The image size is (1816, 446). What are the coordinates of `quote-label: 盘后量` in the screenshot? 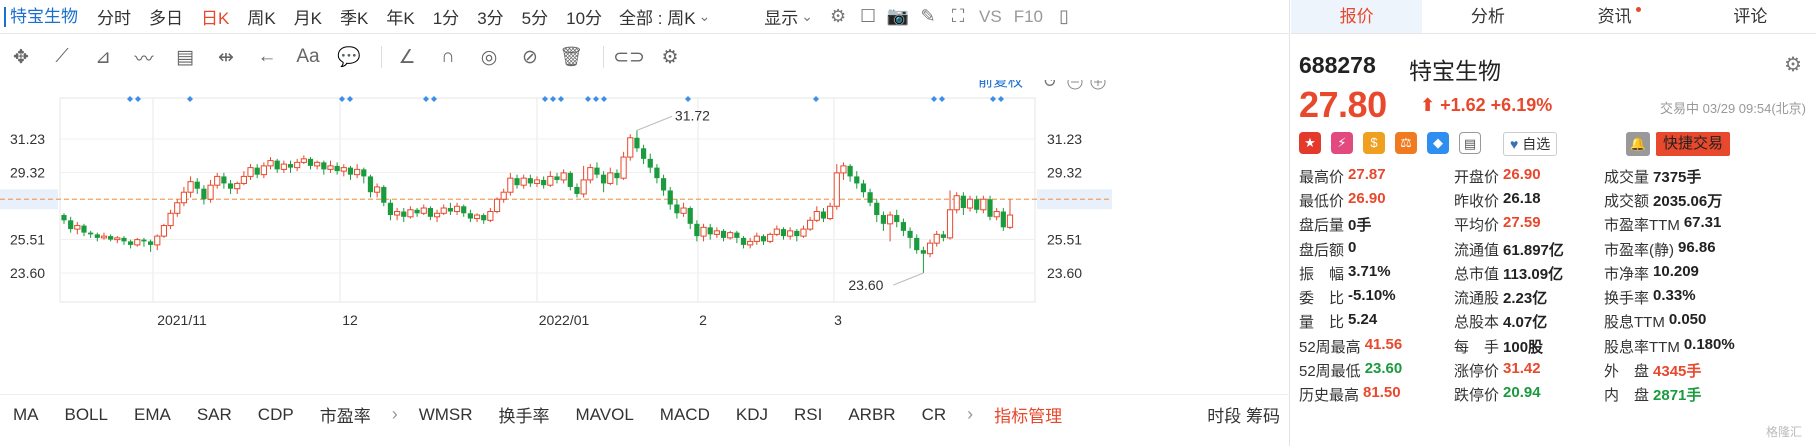 It's located at (1322, 226).